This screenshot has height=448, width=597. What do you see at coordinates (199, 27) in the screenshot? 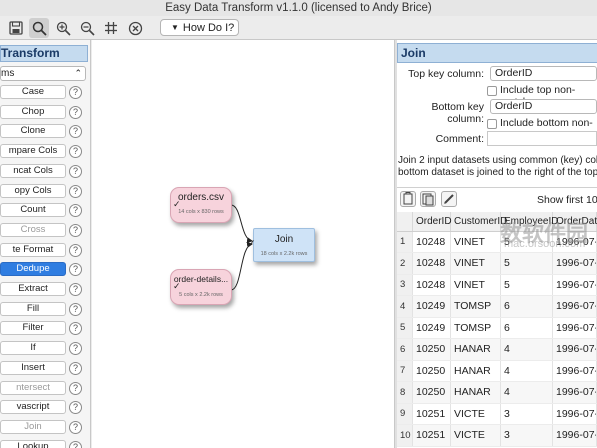
I see `how-do-i-button: ▼ How Do I?` at bounding box center [199, 27].